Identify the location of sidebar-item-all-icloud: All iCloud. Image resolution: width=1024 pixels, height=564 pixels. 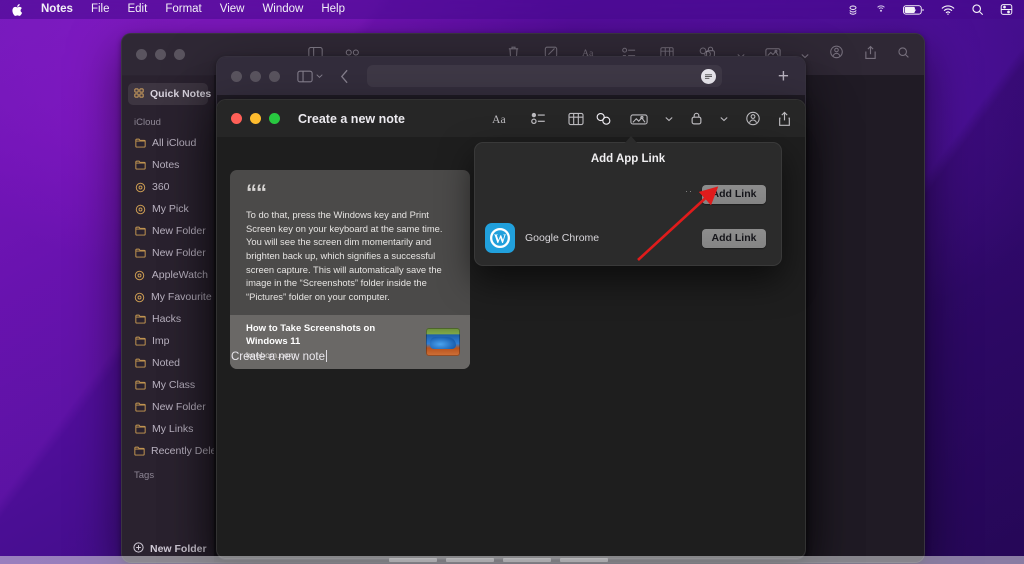
(168, 143).